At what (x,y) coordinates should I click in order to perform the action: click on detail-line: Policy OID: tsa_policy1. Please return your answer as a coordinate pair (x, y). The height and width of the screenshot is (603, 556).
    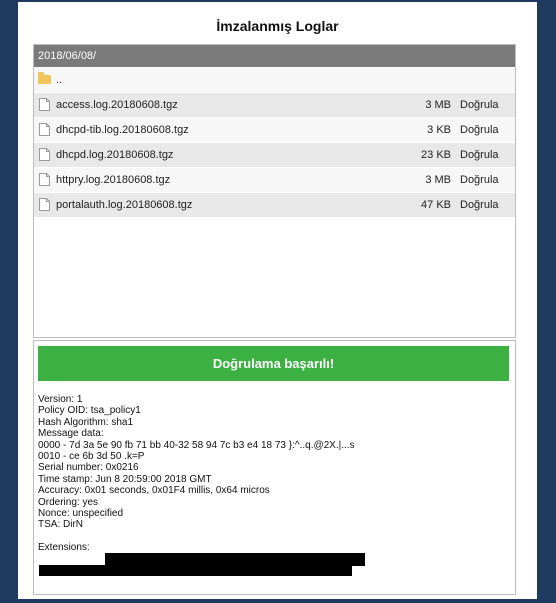
    Looking at the image, I should click on (89, 411).